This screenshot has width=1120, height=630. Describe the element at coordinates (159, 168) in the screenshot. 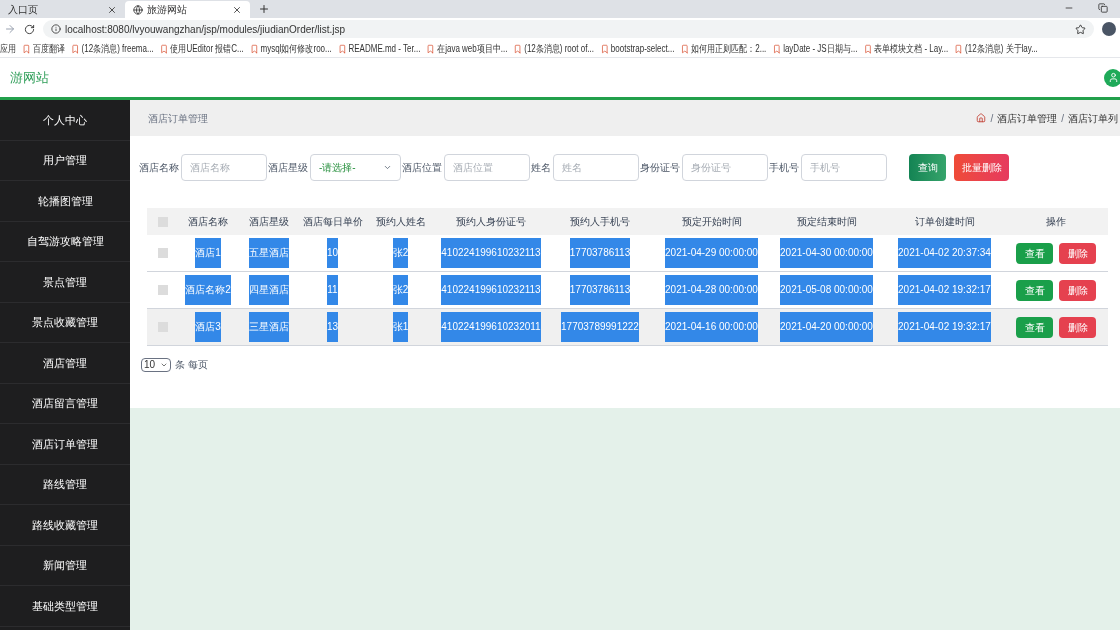

I see `filter-label: 酒店名称` at that location.